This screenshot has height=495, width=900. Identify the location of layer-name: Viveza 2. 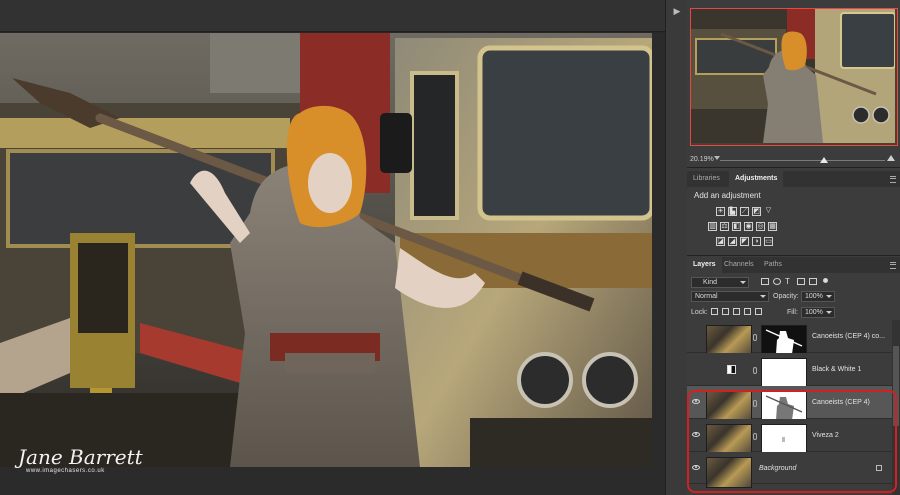
(825, 435).